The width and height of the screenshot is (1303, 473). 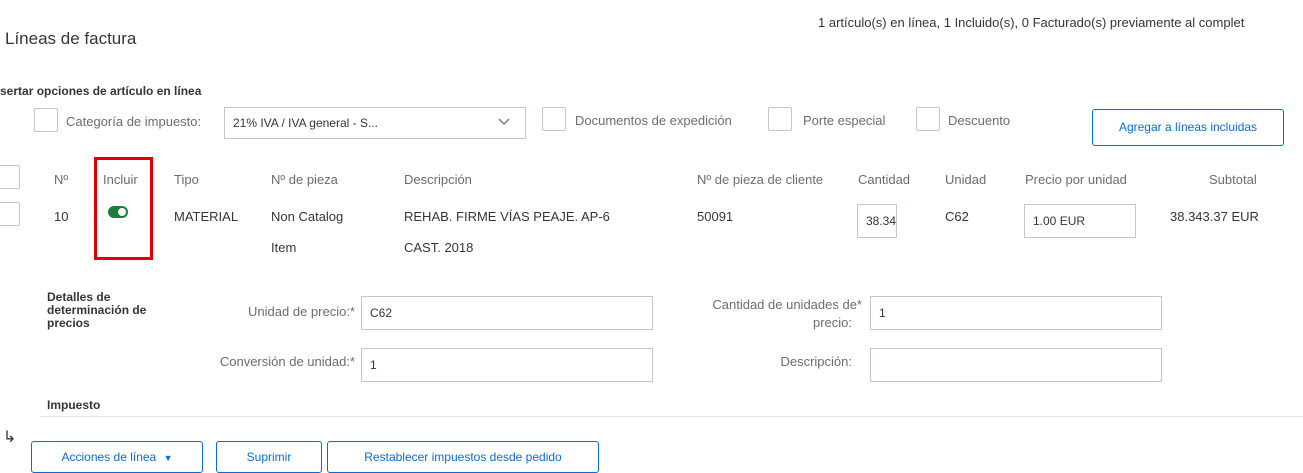 What do you see at coordinates (787, 304) in the screenshot?
I see `price-unit-qty-label-line1: Cantidad de unidades de*` at bounding box center [787, 304].